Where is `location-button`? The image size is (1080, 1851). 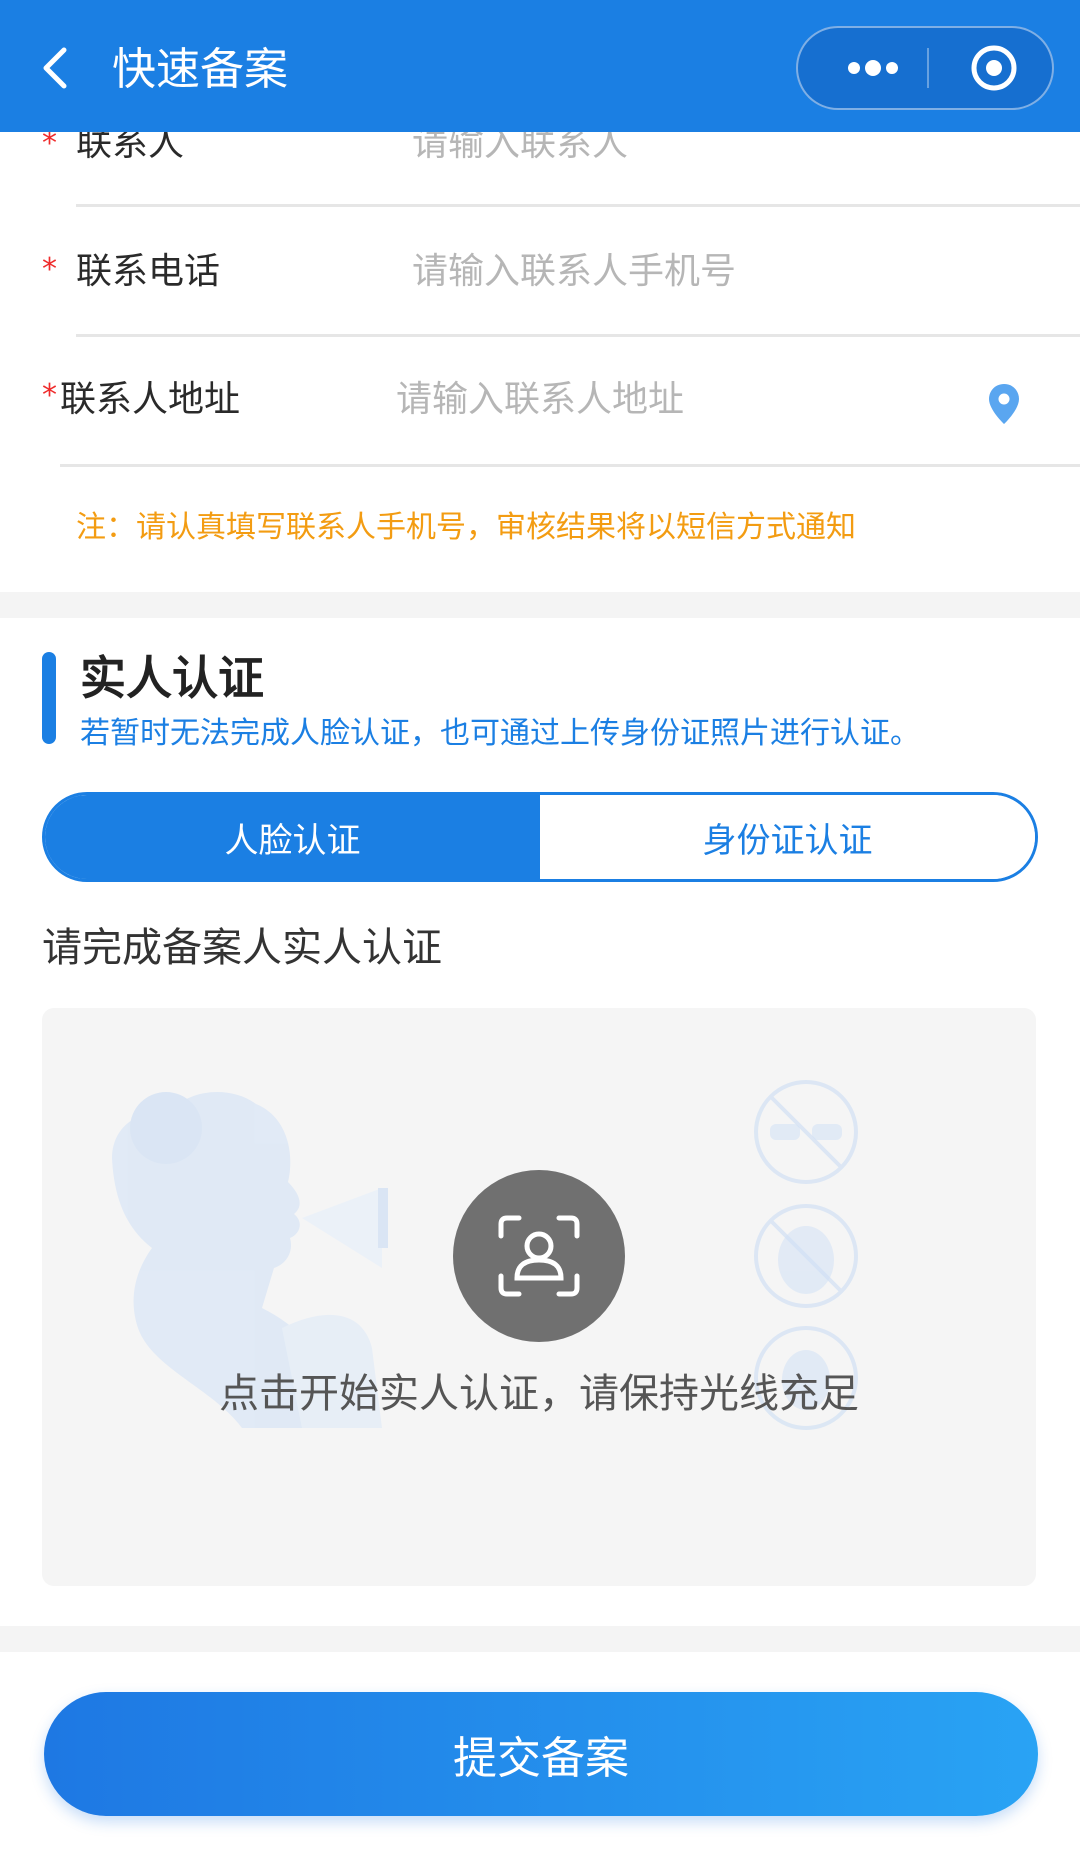 location-button is located at coordinates (1004, 404).